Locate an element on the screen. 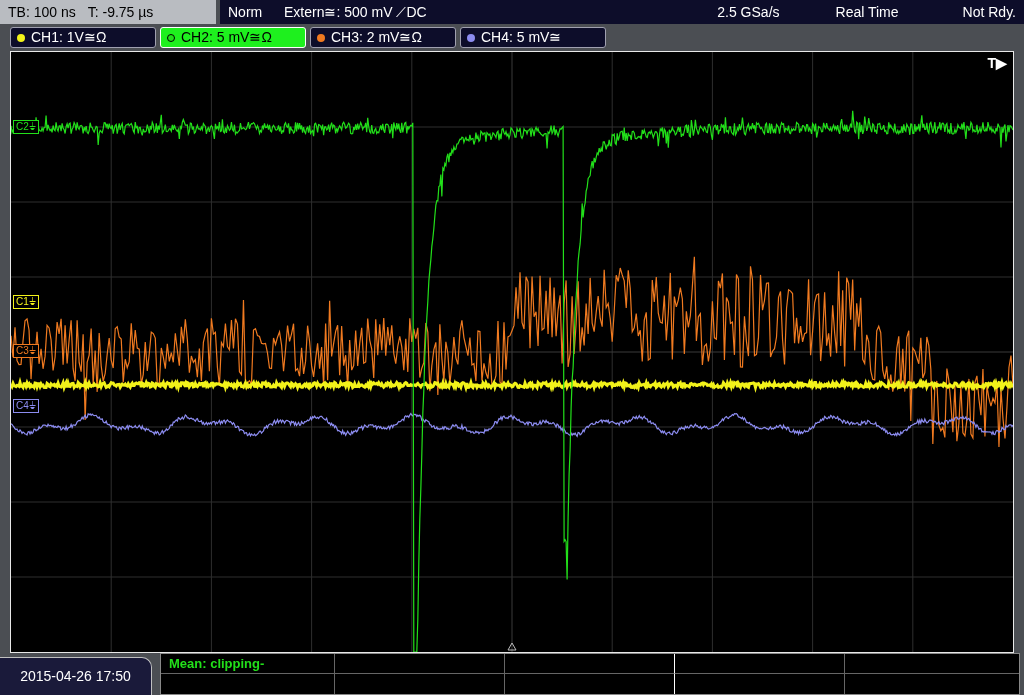 The width and height of the screenshot is (1024, 695). trigger-position-label: T▶ is located at coordinates (997, 63).